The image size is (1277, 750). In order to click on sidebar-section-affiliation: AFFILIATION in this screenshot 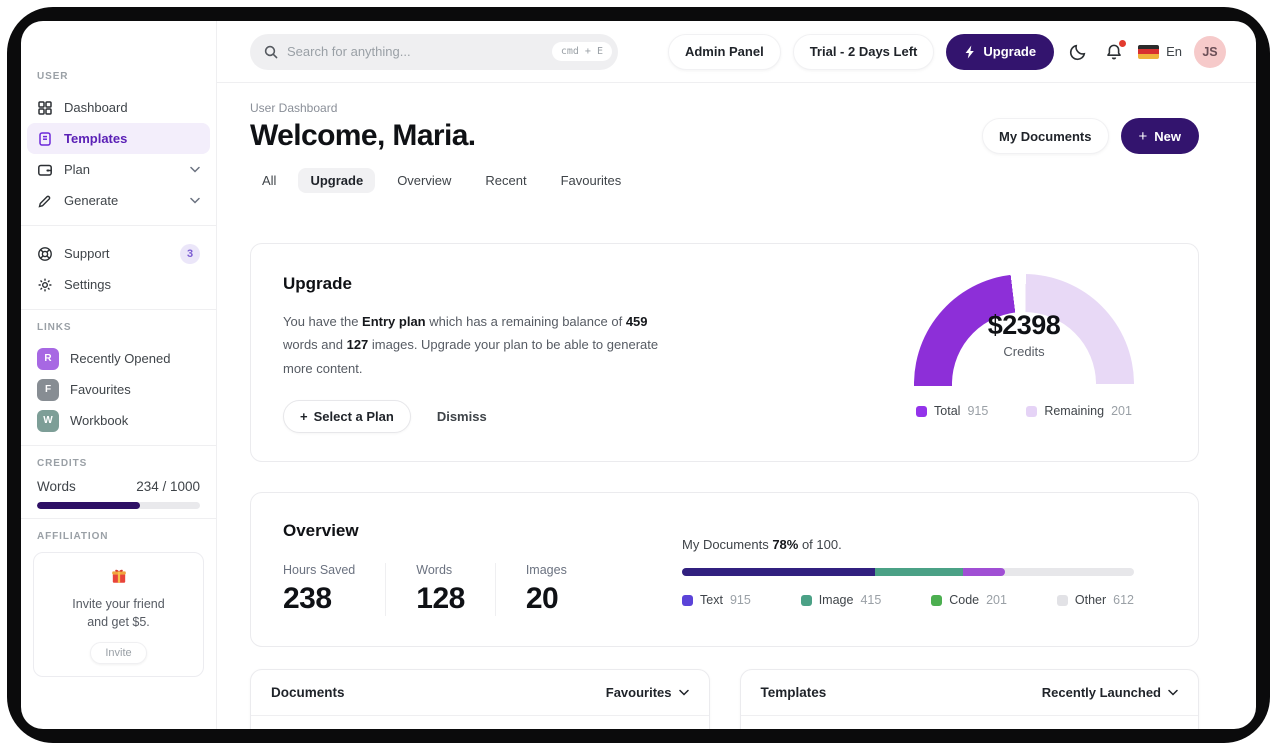, I will do `click(73, 536)`.